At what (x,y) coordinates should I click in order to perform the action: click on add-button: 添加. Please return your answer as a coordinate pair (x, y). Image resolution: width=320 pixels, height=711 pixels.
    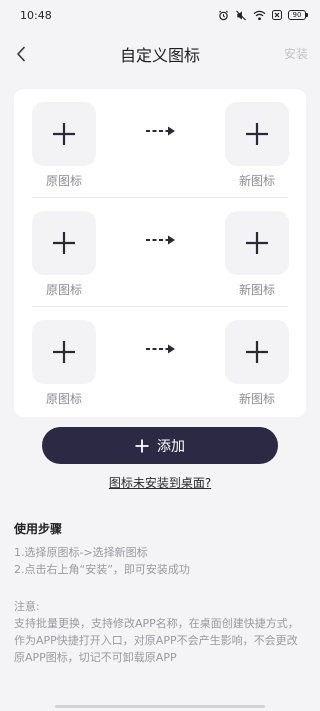
    Looking at the image, I should click on (160, 445).